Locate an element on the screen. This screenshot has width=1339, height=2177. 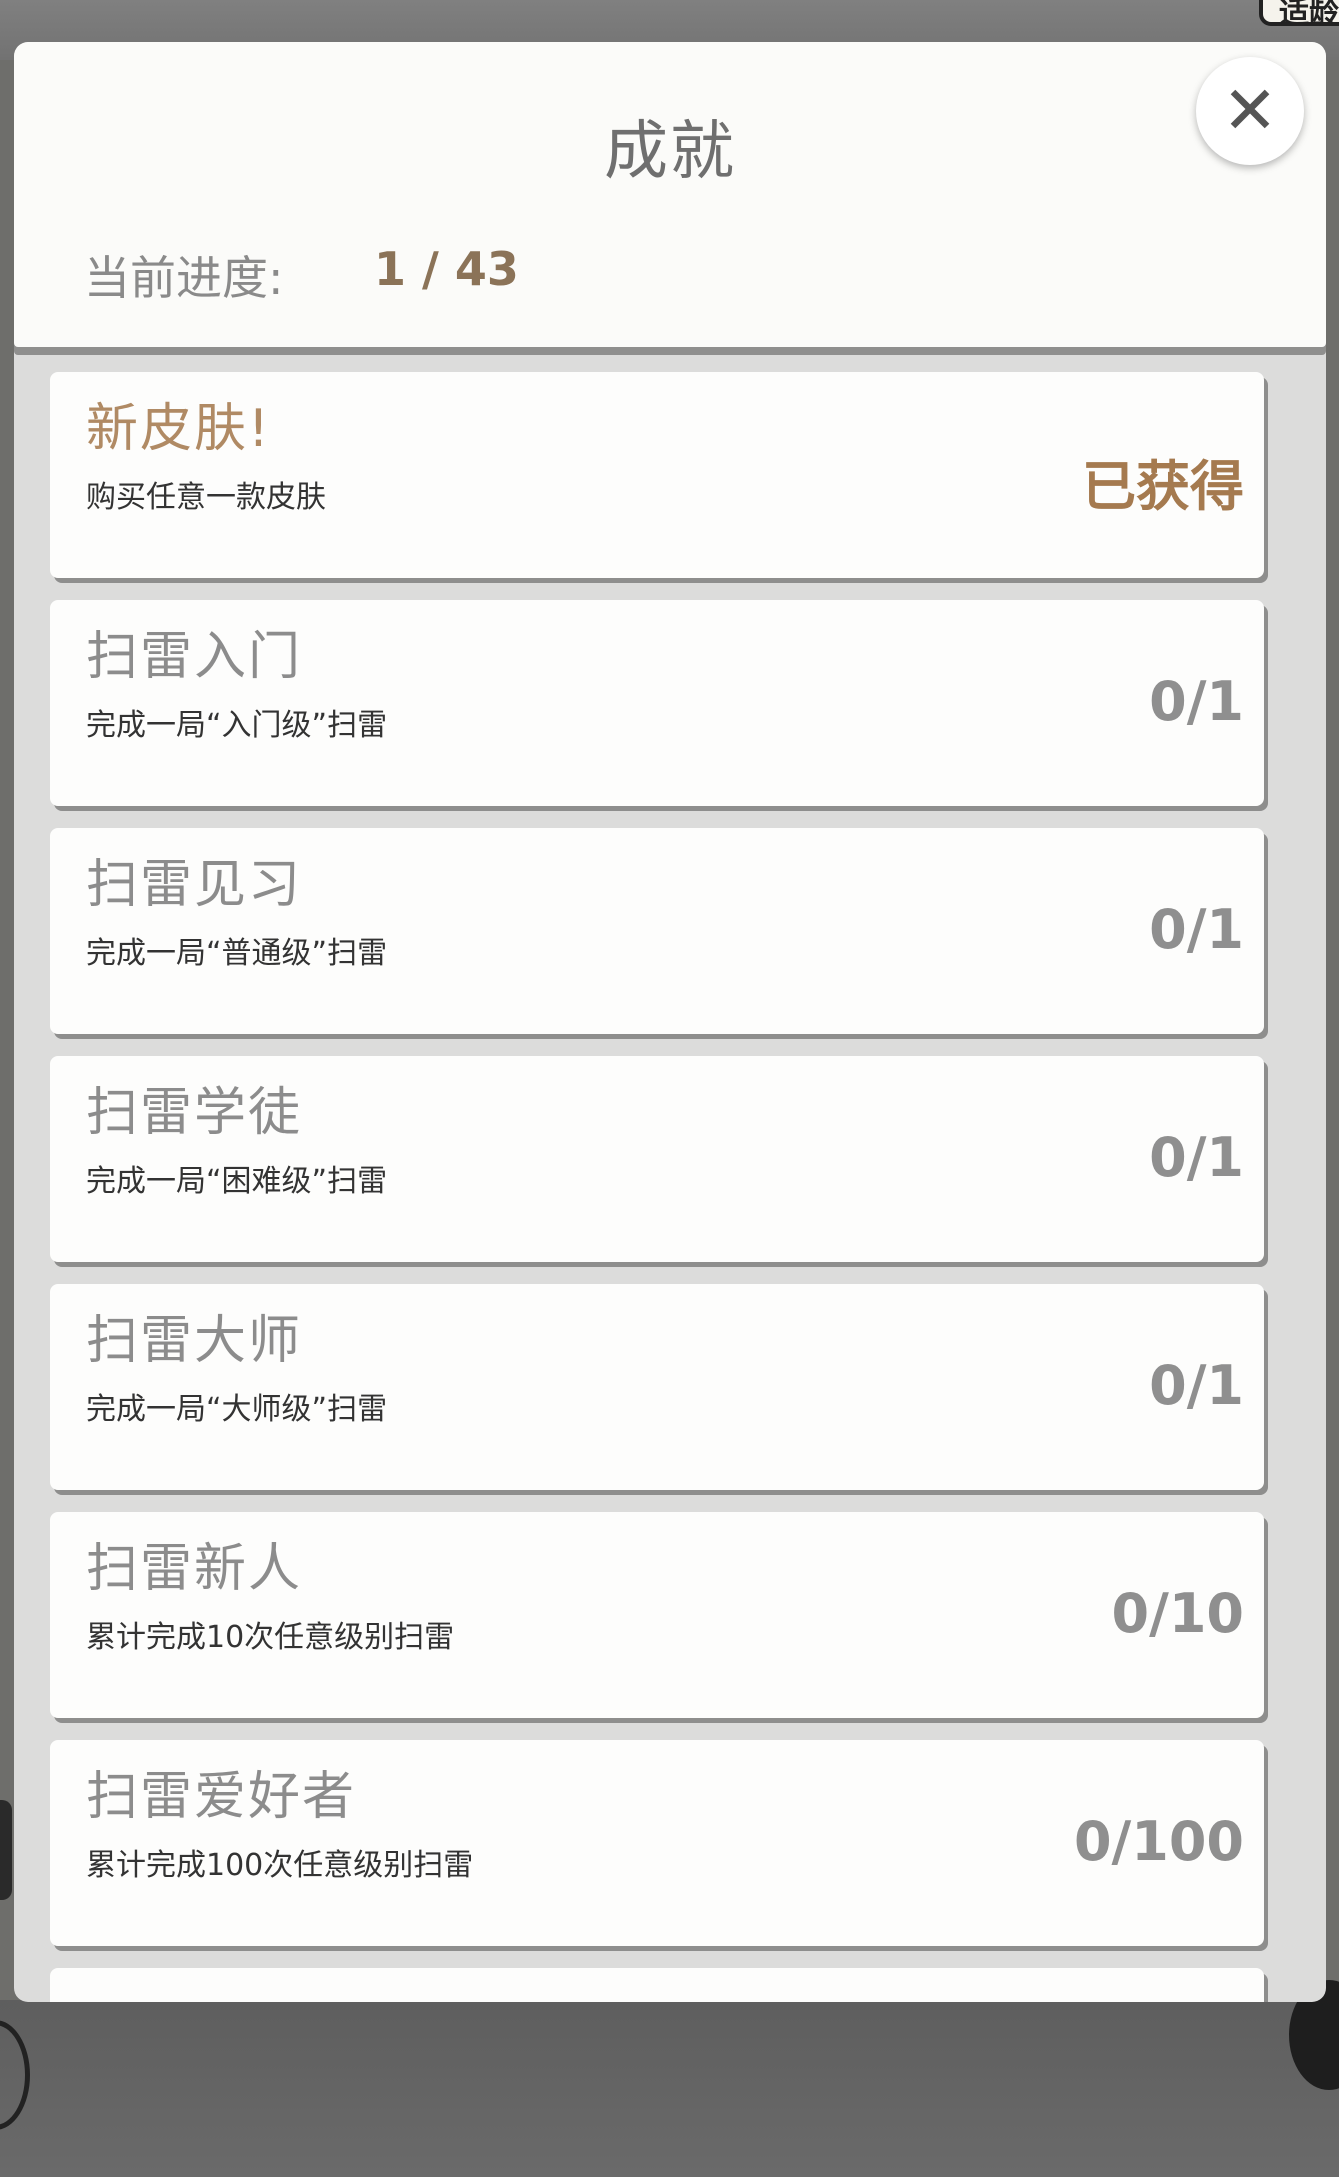
achievement-status: 0/10 is located at coordinates (1177, 1613).